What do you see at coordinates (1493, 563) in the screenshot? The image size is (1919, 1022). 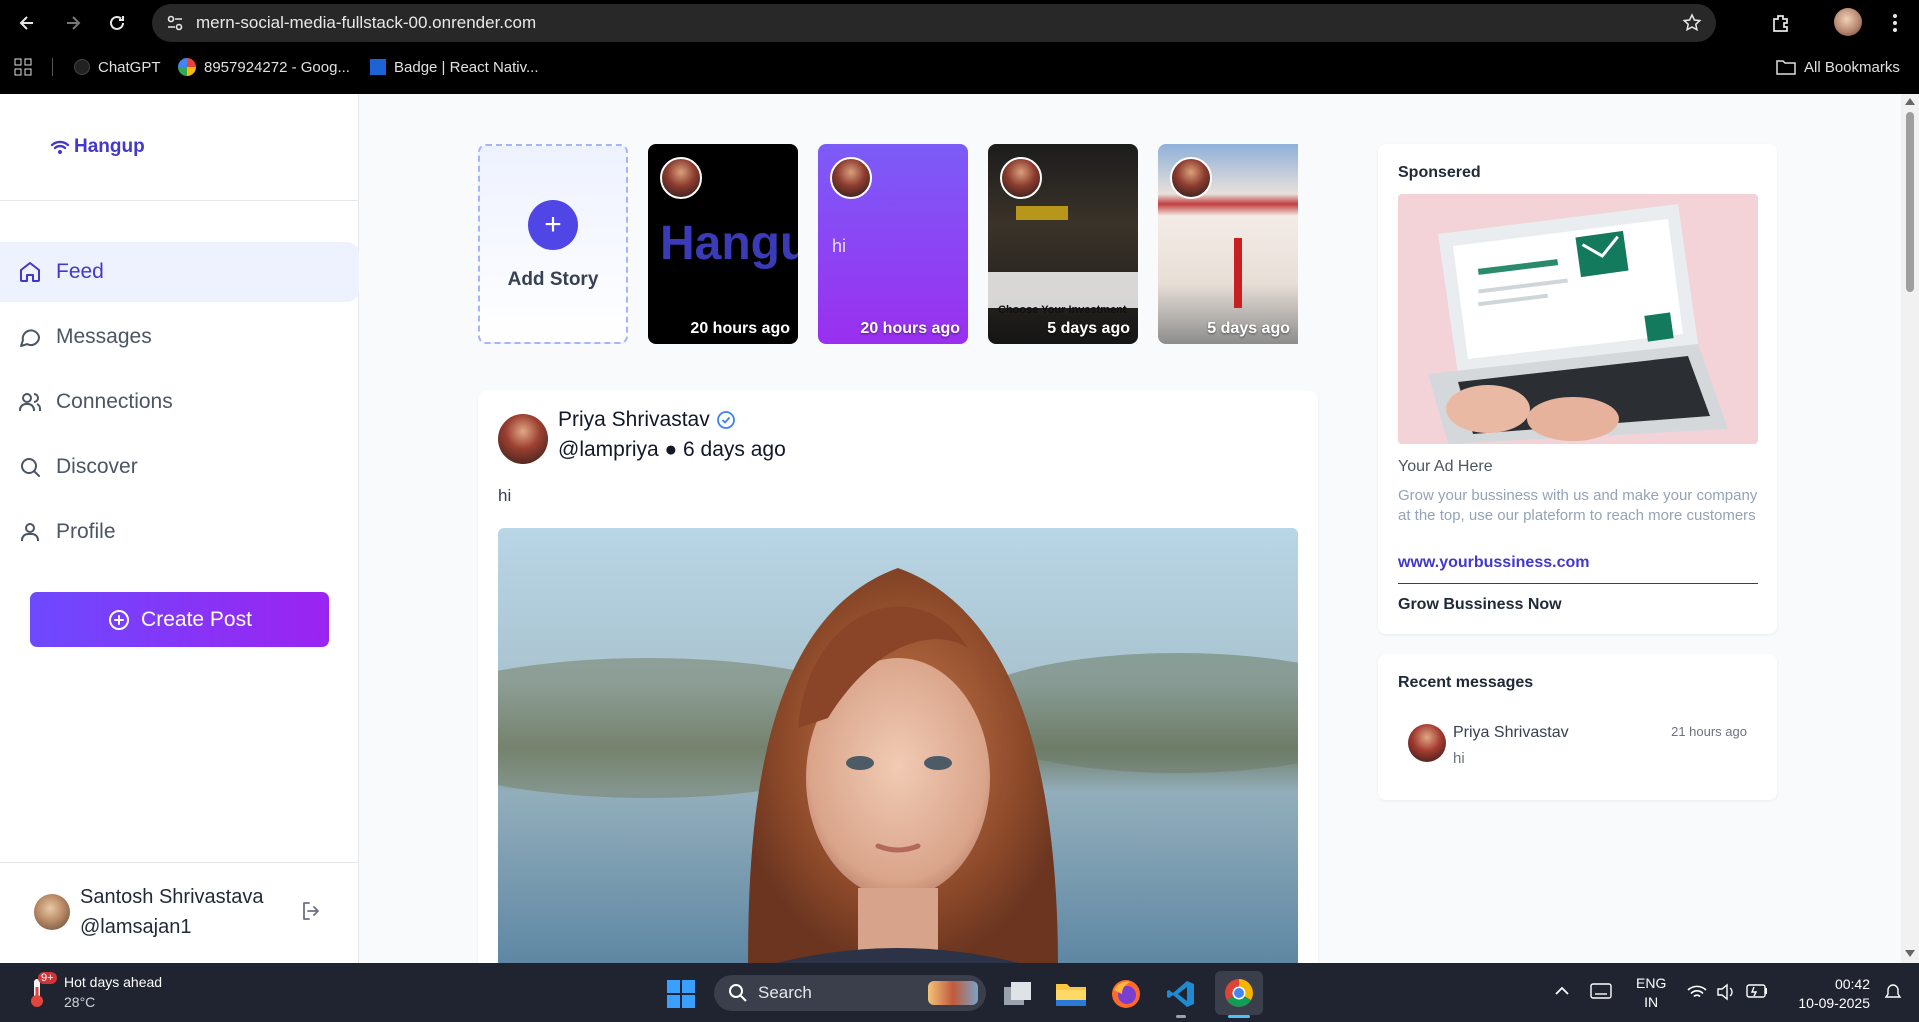 I see `ad-link: www.yourbussiness.com` at bounding box center [1493, 563].